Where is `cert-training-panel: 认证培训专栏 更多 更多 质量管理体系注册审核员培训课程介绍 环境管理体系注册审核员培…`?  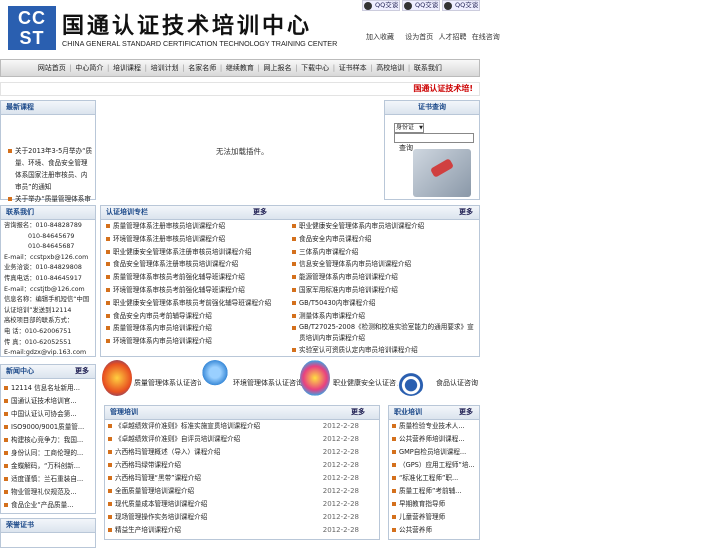 cert-training-panel: 认证培训专栏 更多 更多 质量管理体系注册审核员培训课程介绍 环境管理体系注册审核员培… is located at coordinates (290, 281).